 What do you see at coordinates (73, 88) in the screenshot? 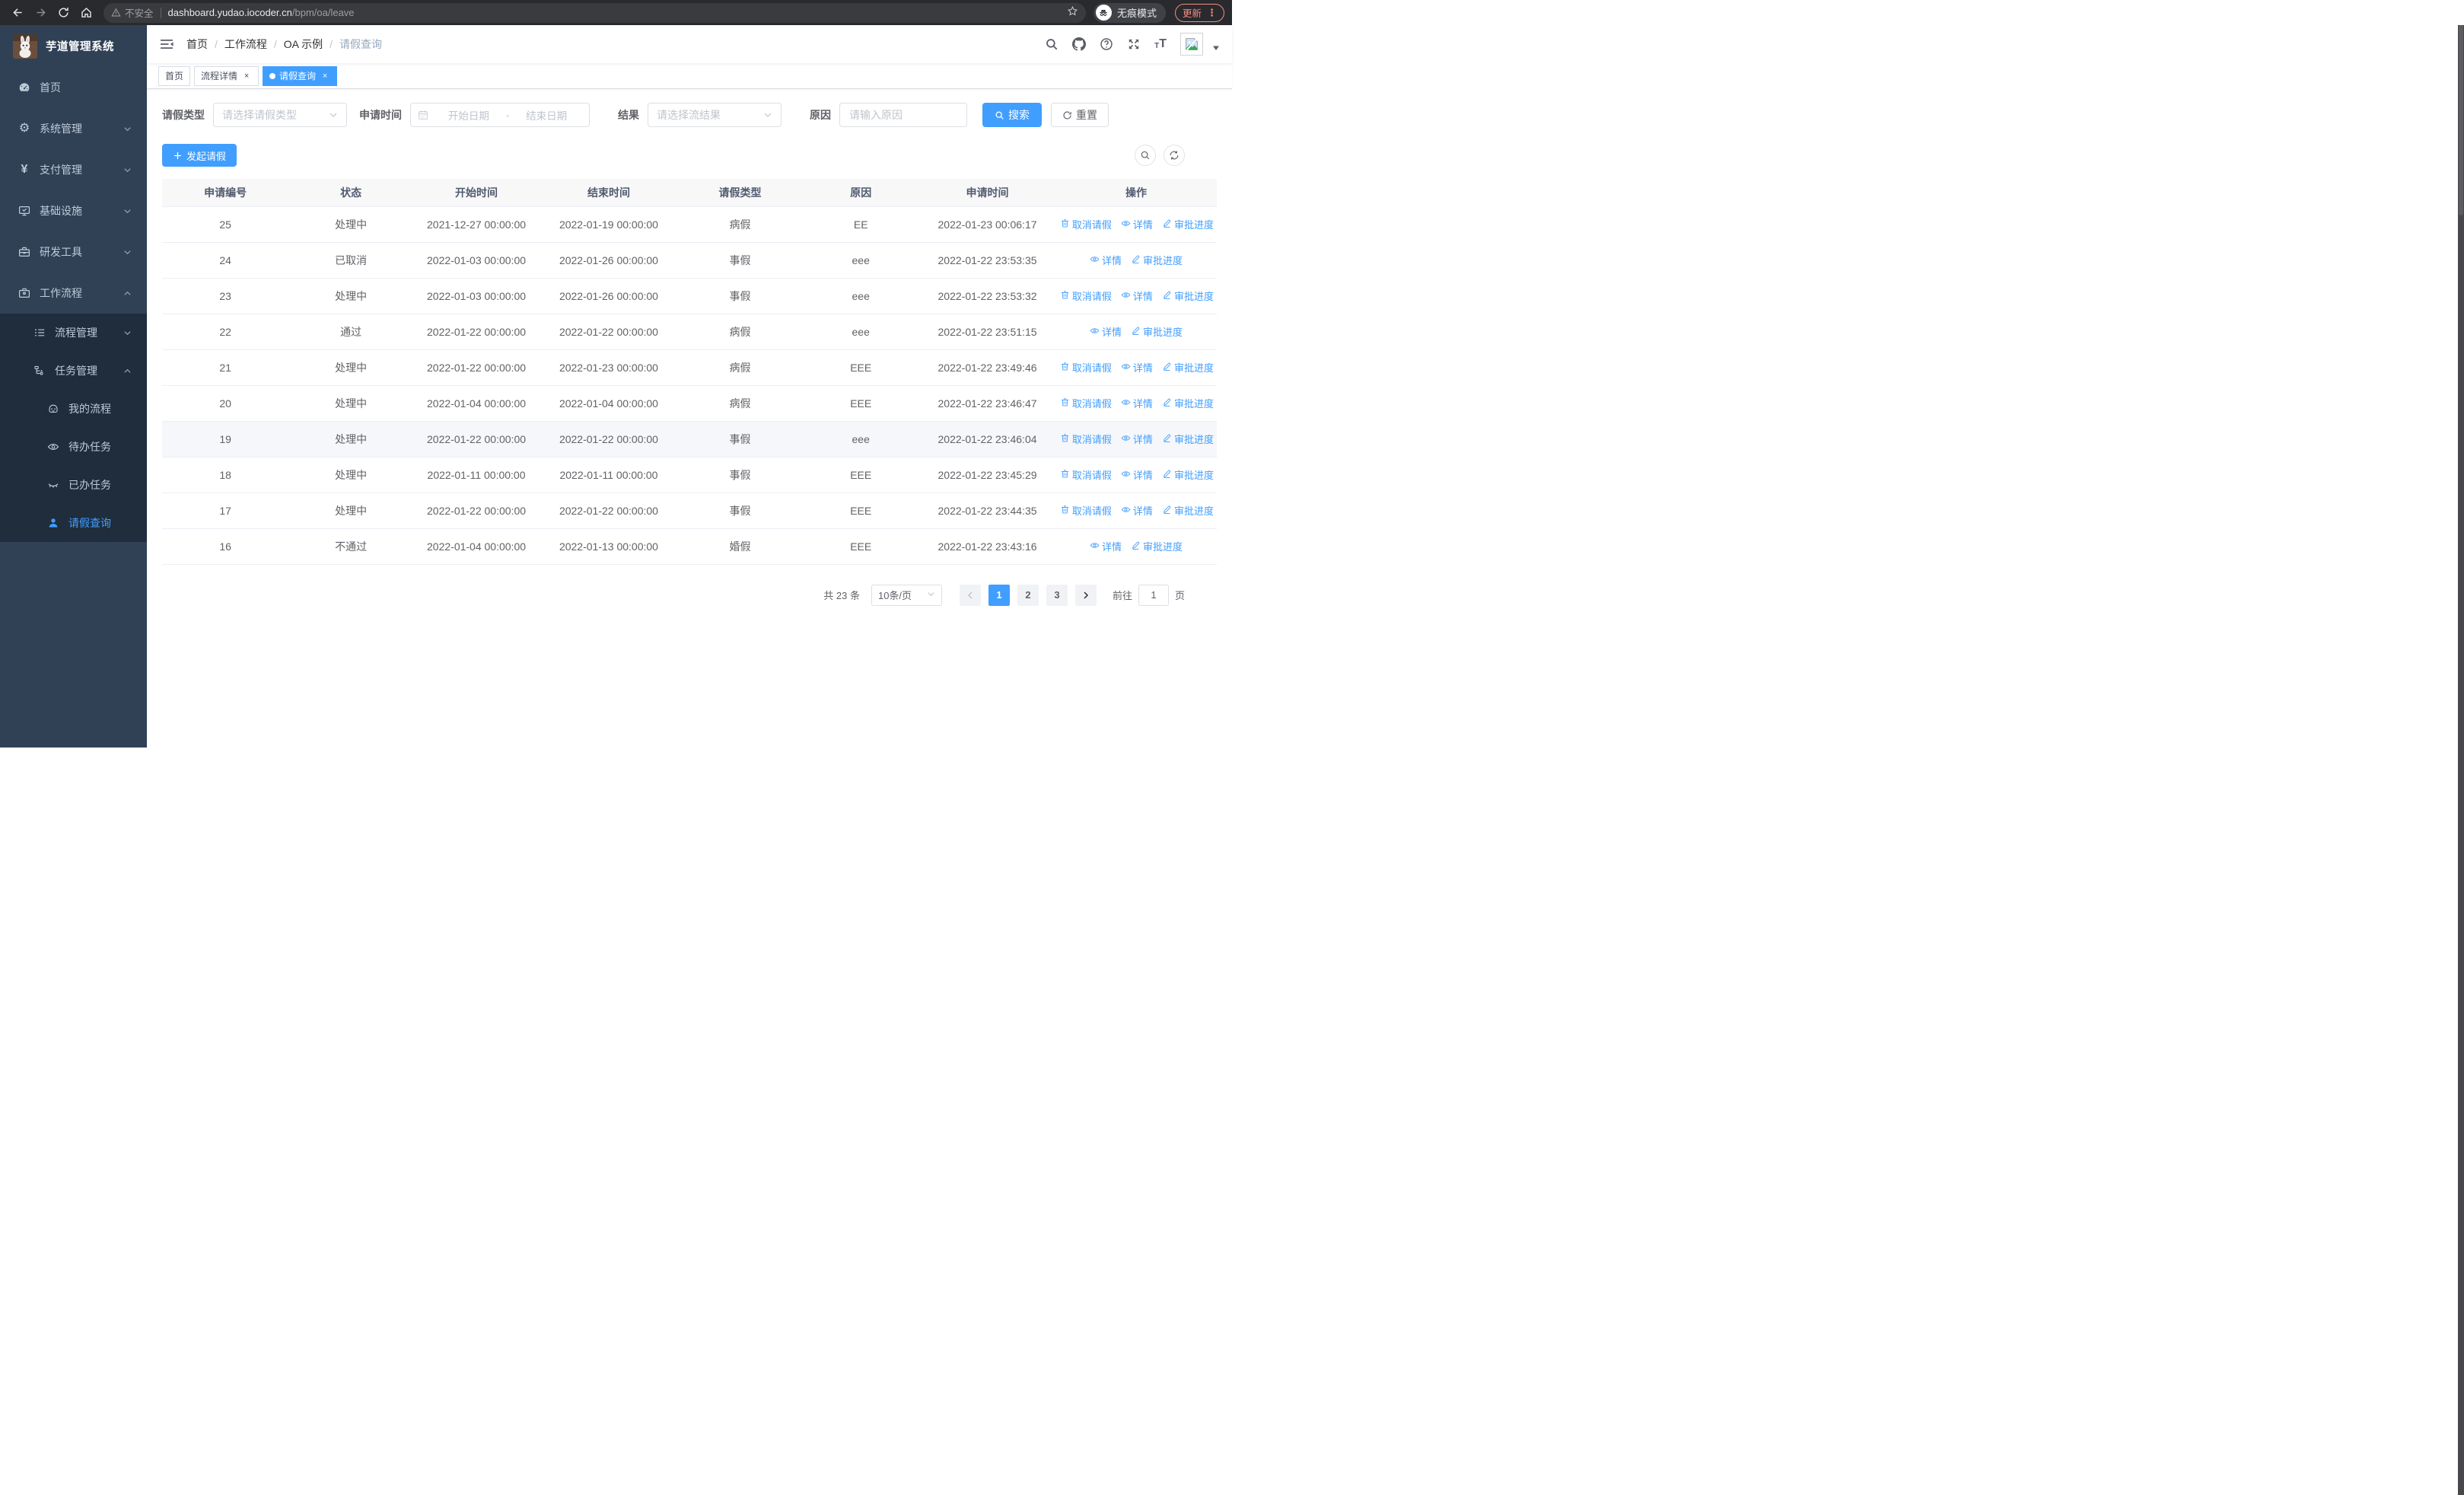
I see `sidebar-item-home: 首页` at bounding box center [73, 88].